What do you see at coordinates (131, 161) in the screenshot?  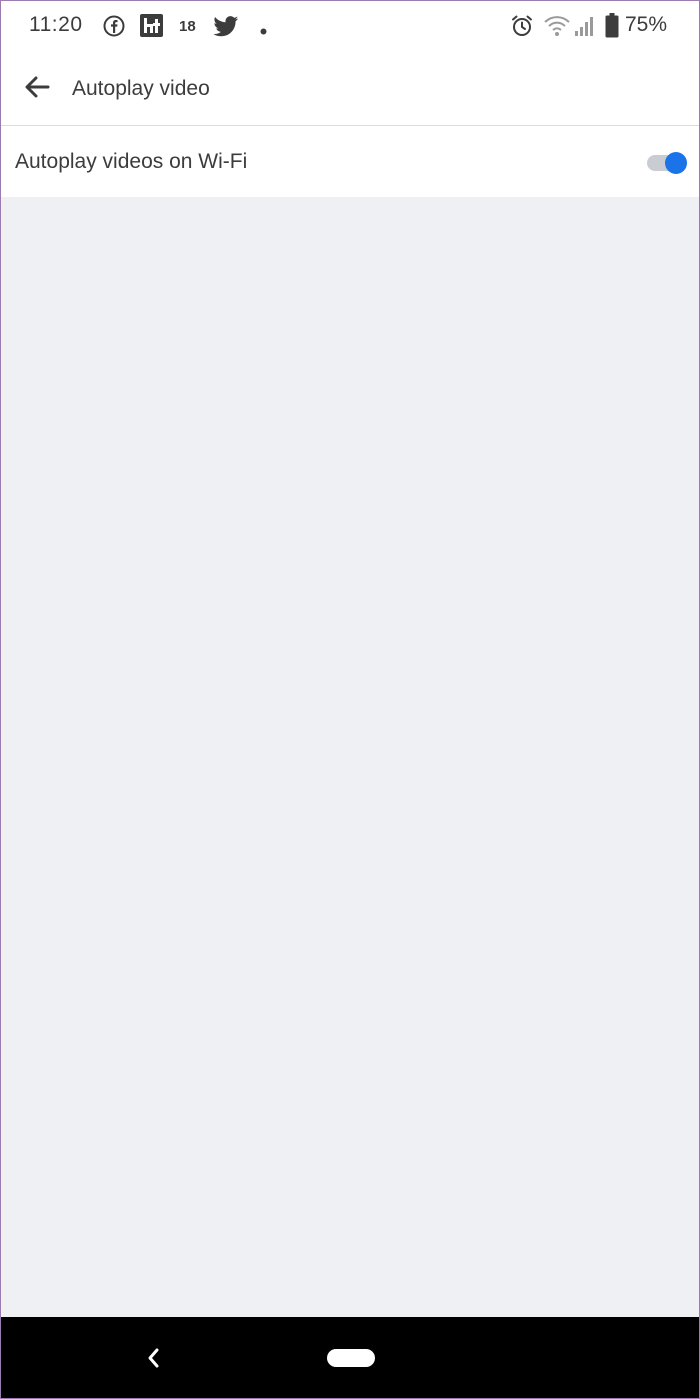 I see `autoplay-wifi-label: Autoplay videos on Wi-Fi` at bounding box center [131, 161].